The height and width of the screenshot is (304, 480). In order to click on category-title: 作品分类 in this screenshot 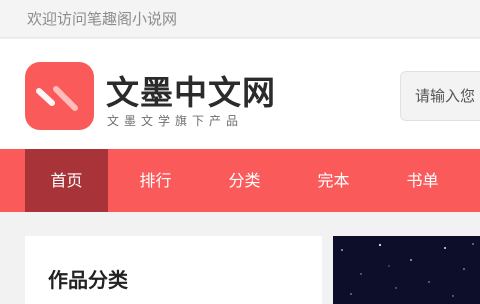, I will do `click(88, 280)`.